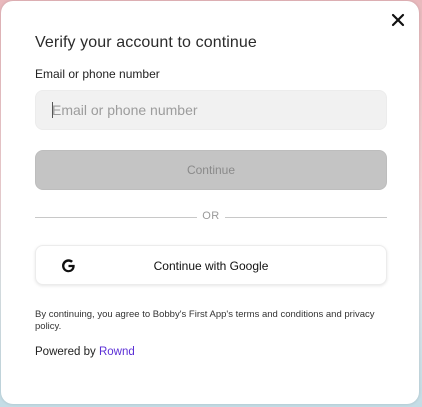  I want to click on powered-by-prefix: Powered by, so click(65, 352).